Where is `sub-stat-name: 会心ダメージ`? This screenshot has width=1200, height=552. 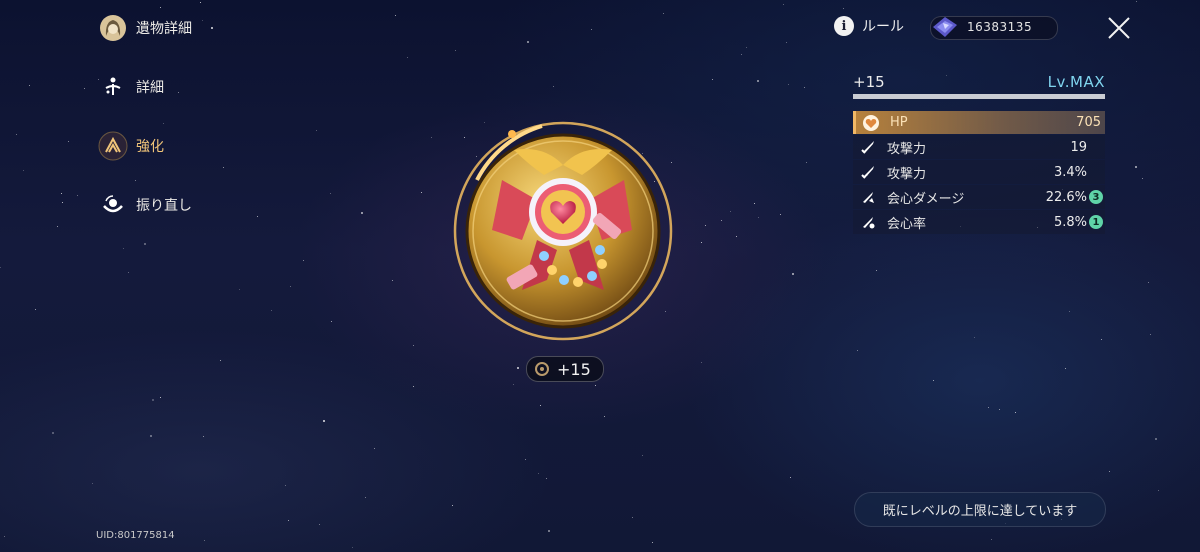 sub-stat-name: 会心ダメージ is located at coordinates (926, 199).